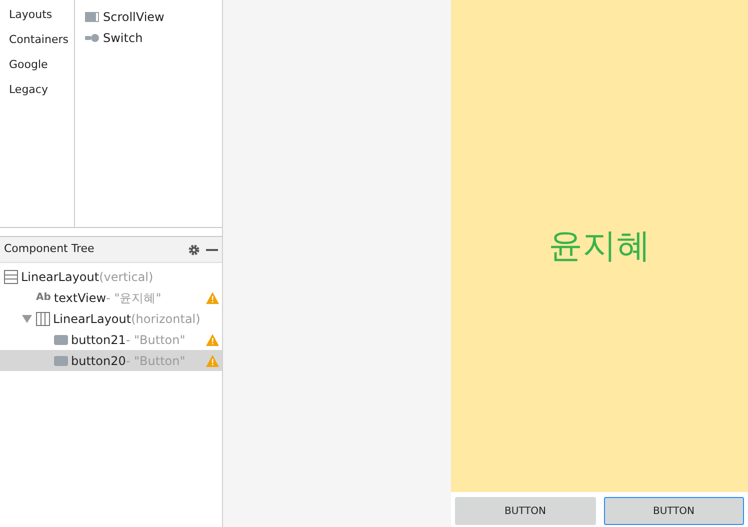 The image size is (748, 527). Describe the element at coordinates (43, 319) in the screenshot. I see `horizontal-layout-icon` at that location.